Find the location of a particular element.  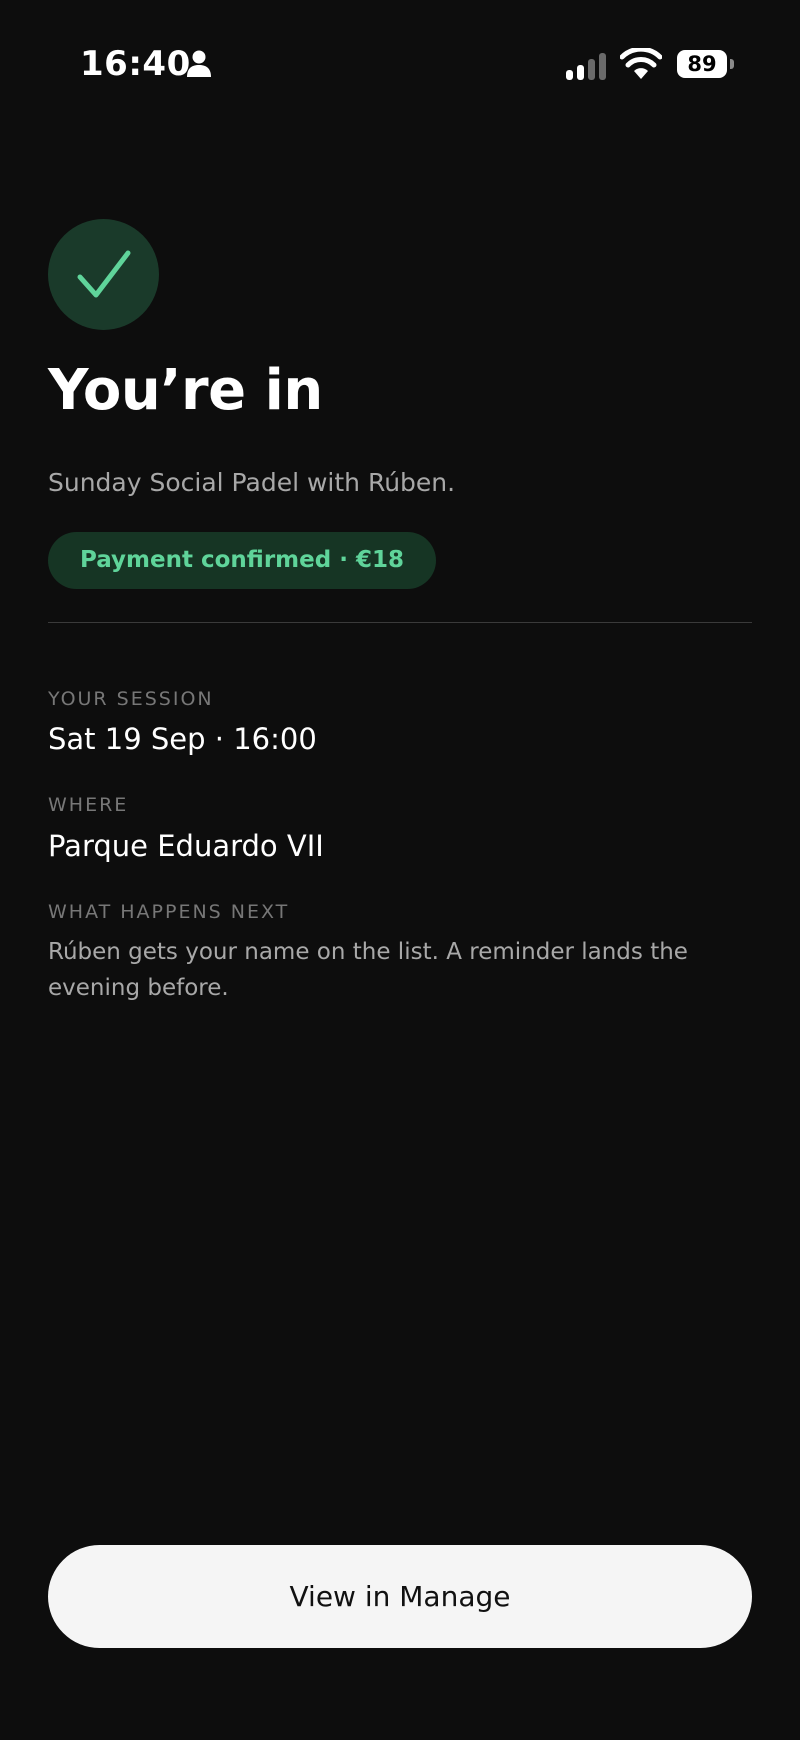

signal-icon is located at coordinates (586, 66).